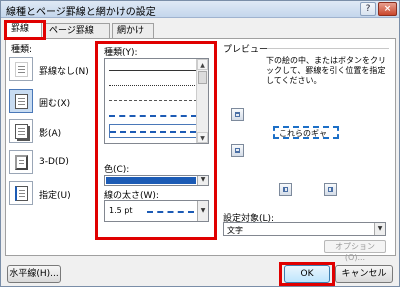  Describe the element at coordinates (170, 212) in the screenshot. I see `line-width-sample` at that location.